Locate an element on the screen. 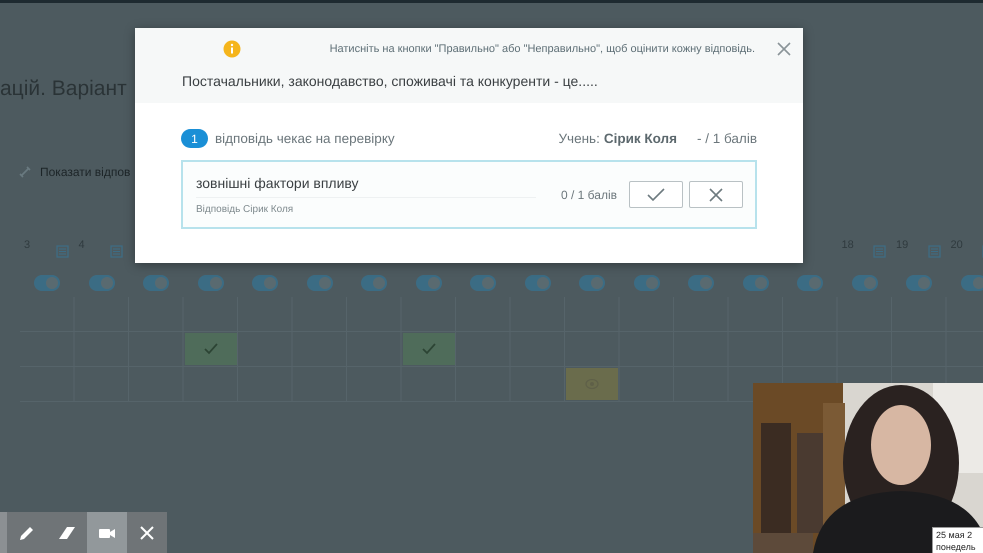  pending-label: відповідь чекає на перевірку is located at coordinates (305, 138).